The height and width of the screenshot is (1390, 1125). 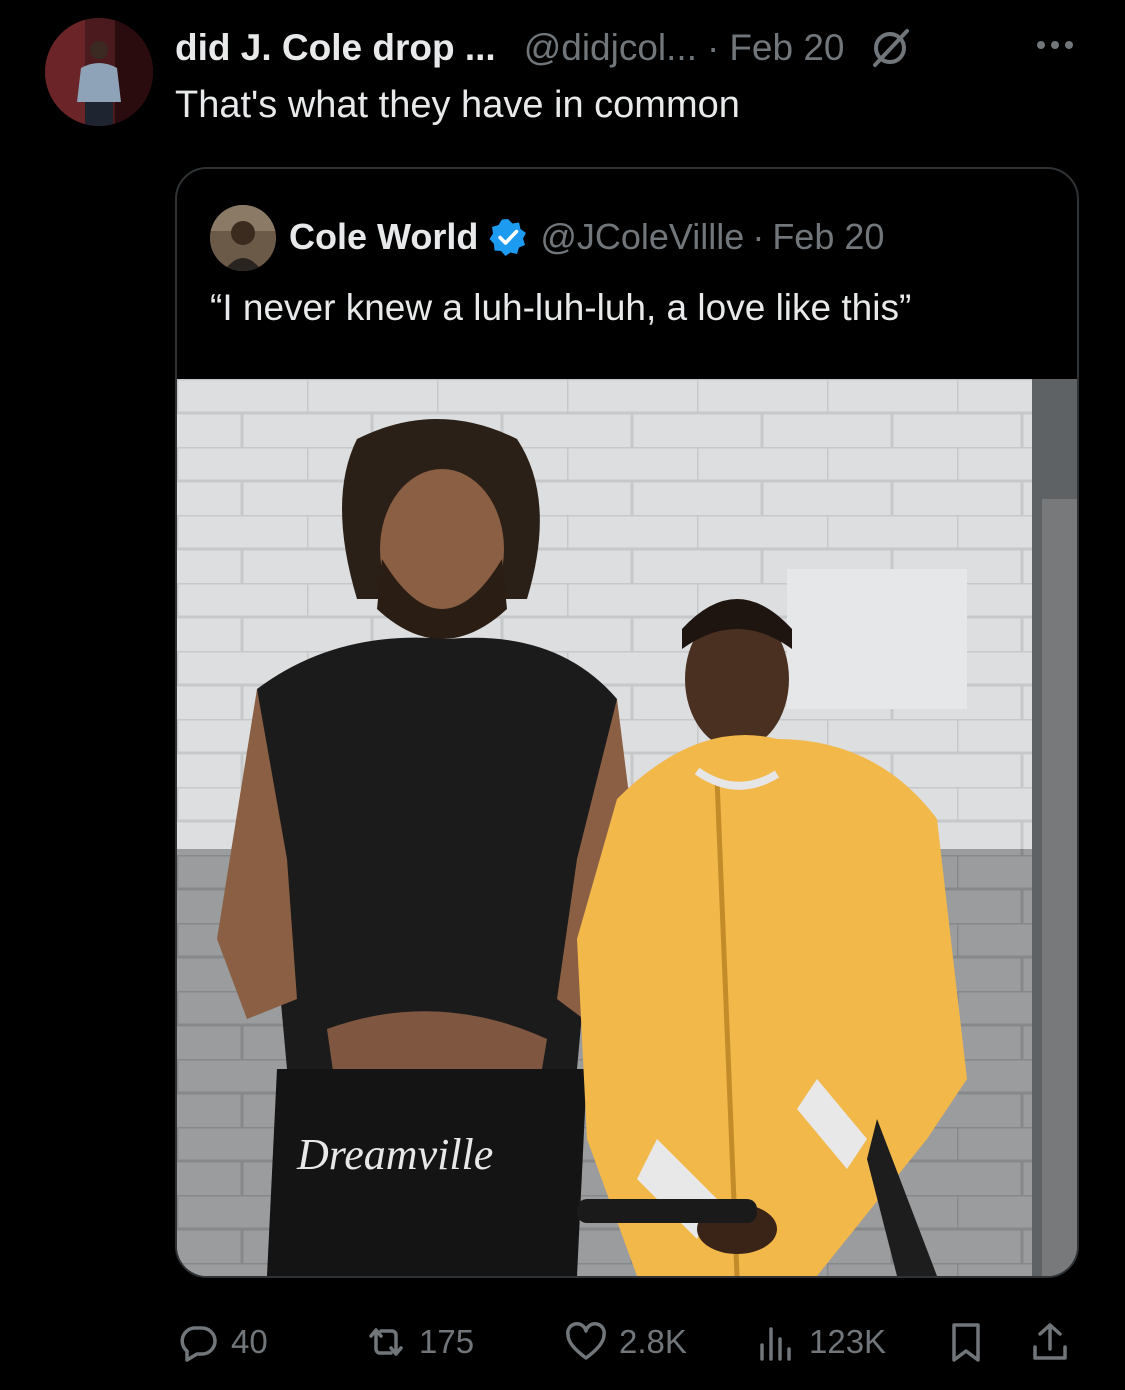 What do you see at coordinates (447, 1341) in the screenshot?
I see `repost-count: 175` at bounding box center [447, 1341].